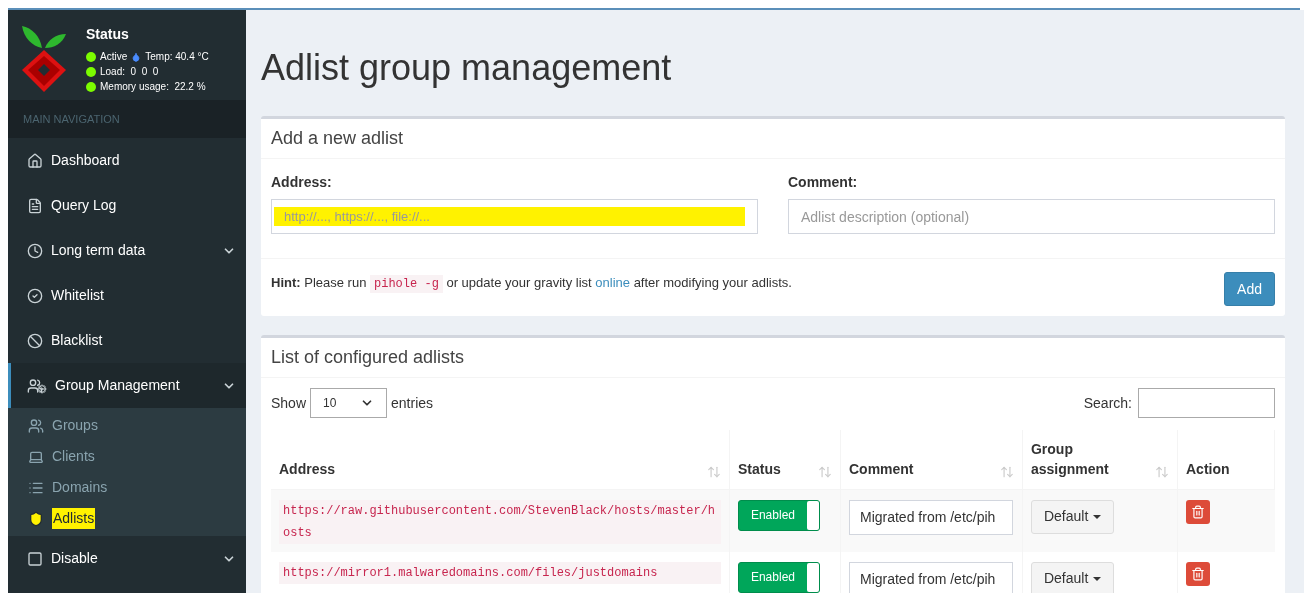 This screenshot has width=1304, height=593. I want to click on status-text: Load: 0 0 0, so click(129, 72).